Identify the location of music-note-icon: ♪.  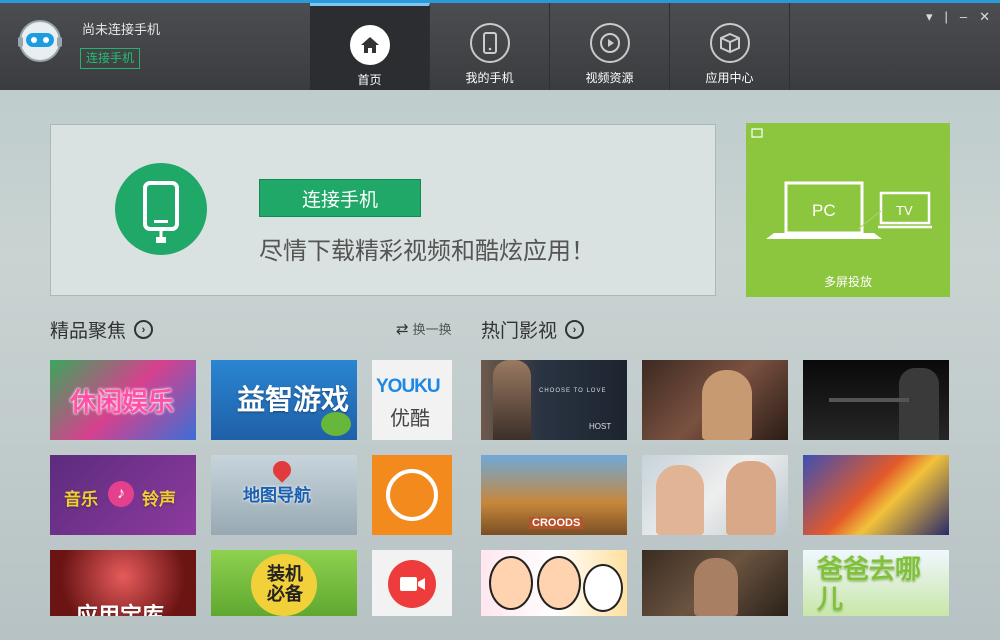
(121, 494).